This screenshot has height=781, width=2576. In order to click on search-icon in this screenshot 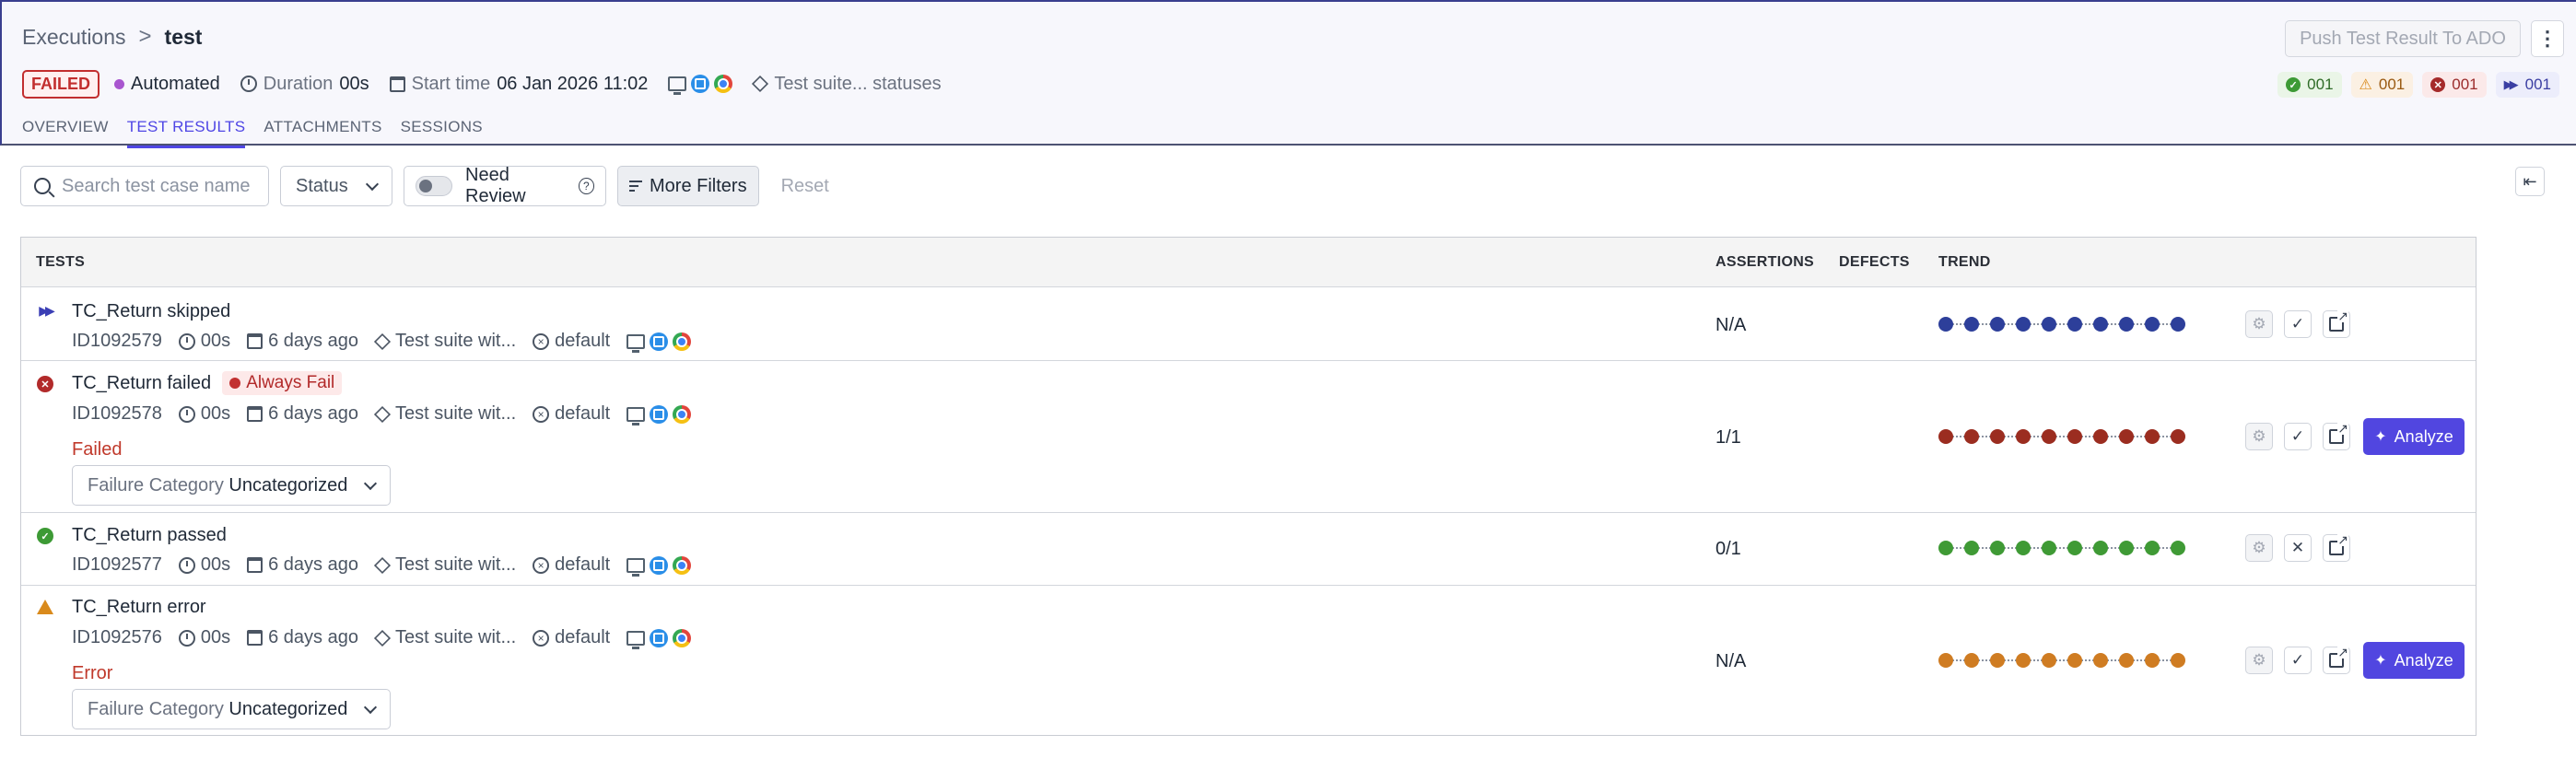, I will do `click(42, 186)`.